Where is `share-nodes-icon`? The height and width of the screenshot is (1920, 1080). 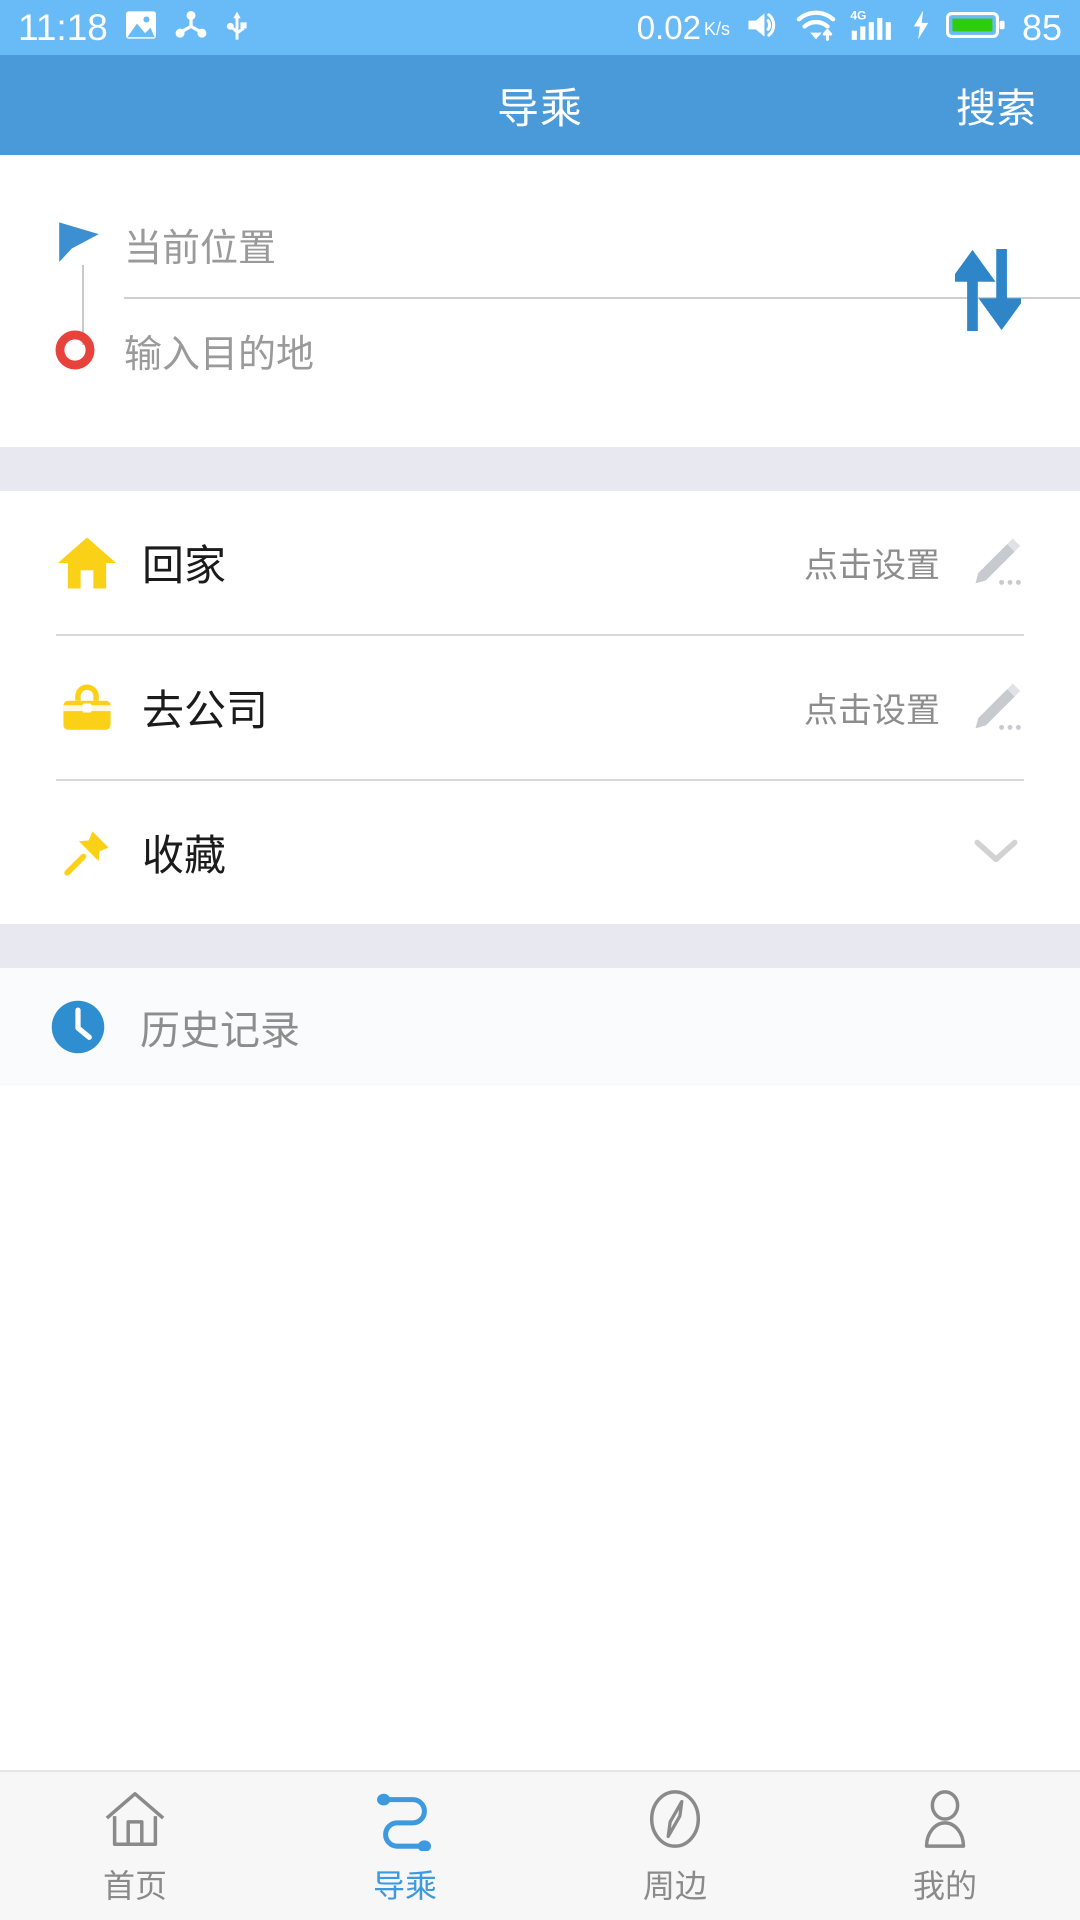 share-nodes-icon is located at coordinates (191, 27).